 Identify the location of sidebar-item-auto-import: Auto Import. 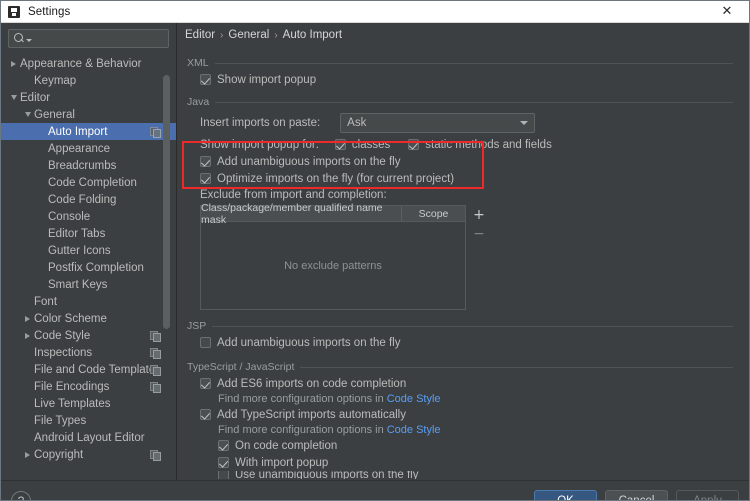
(88, 131).